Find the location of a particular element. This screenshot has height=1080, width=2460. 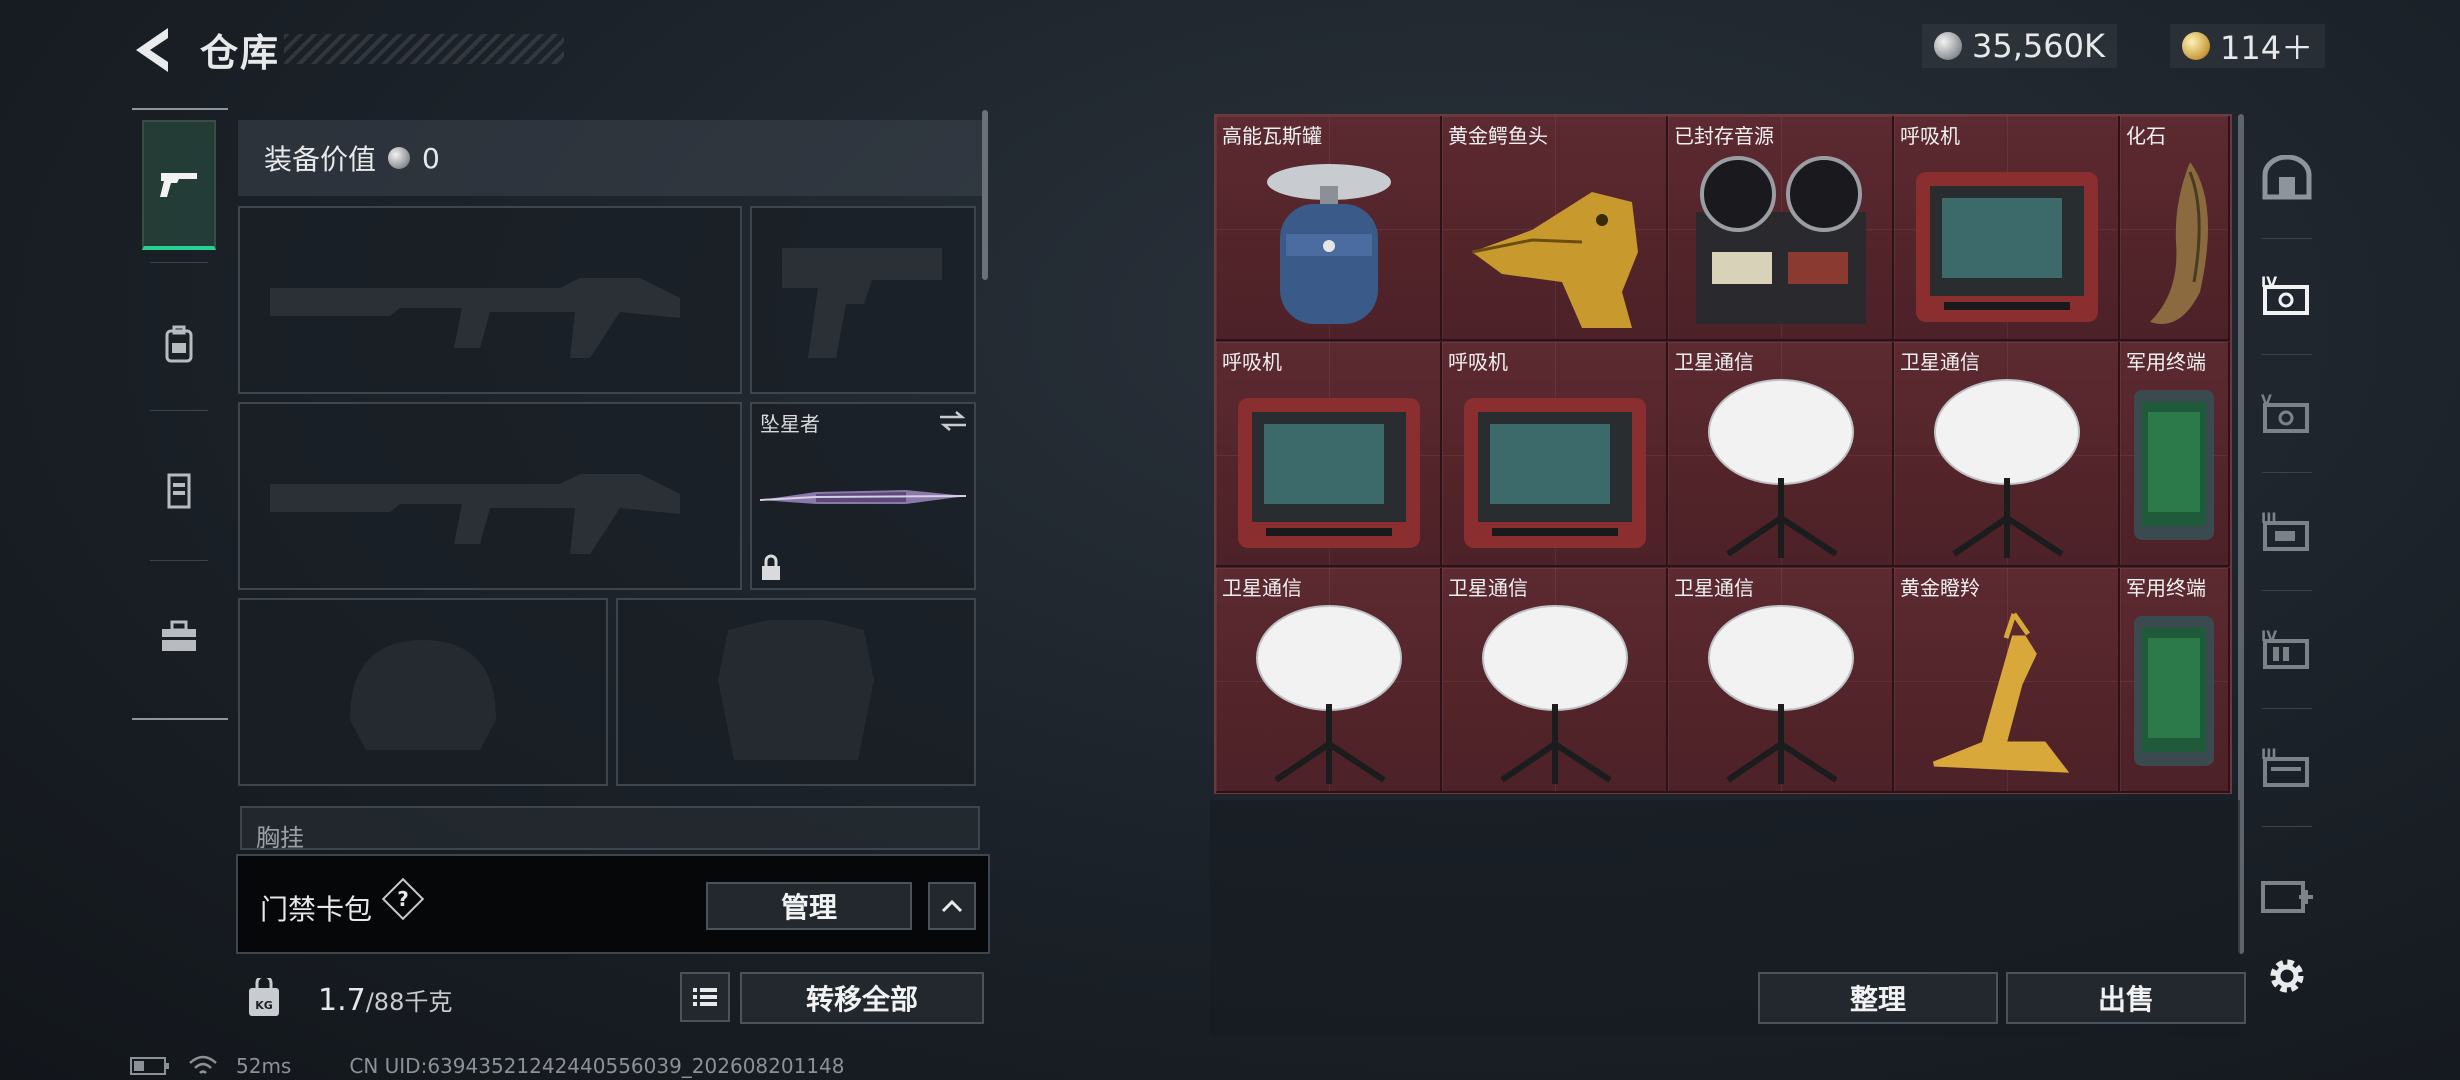

safe-box-iii-tab: III is located at coordinates (2287, 530).